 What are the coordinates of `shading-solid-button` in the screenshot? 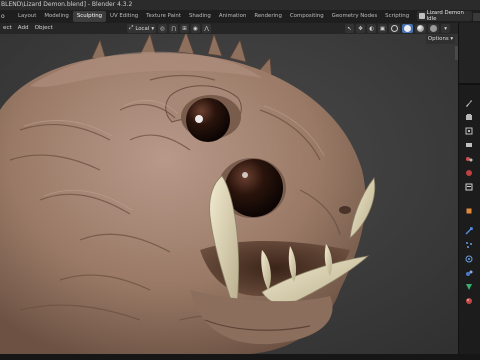 It's located at (408, 28).